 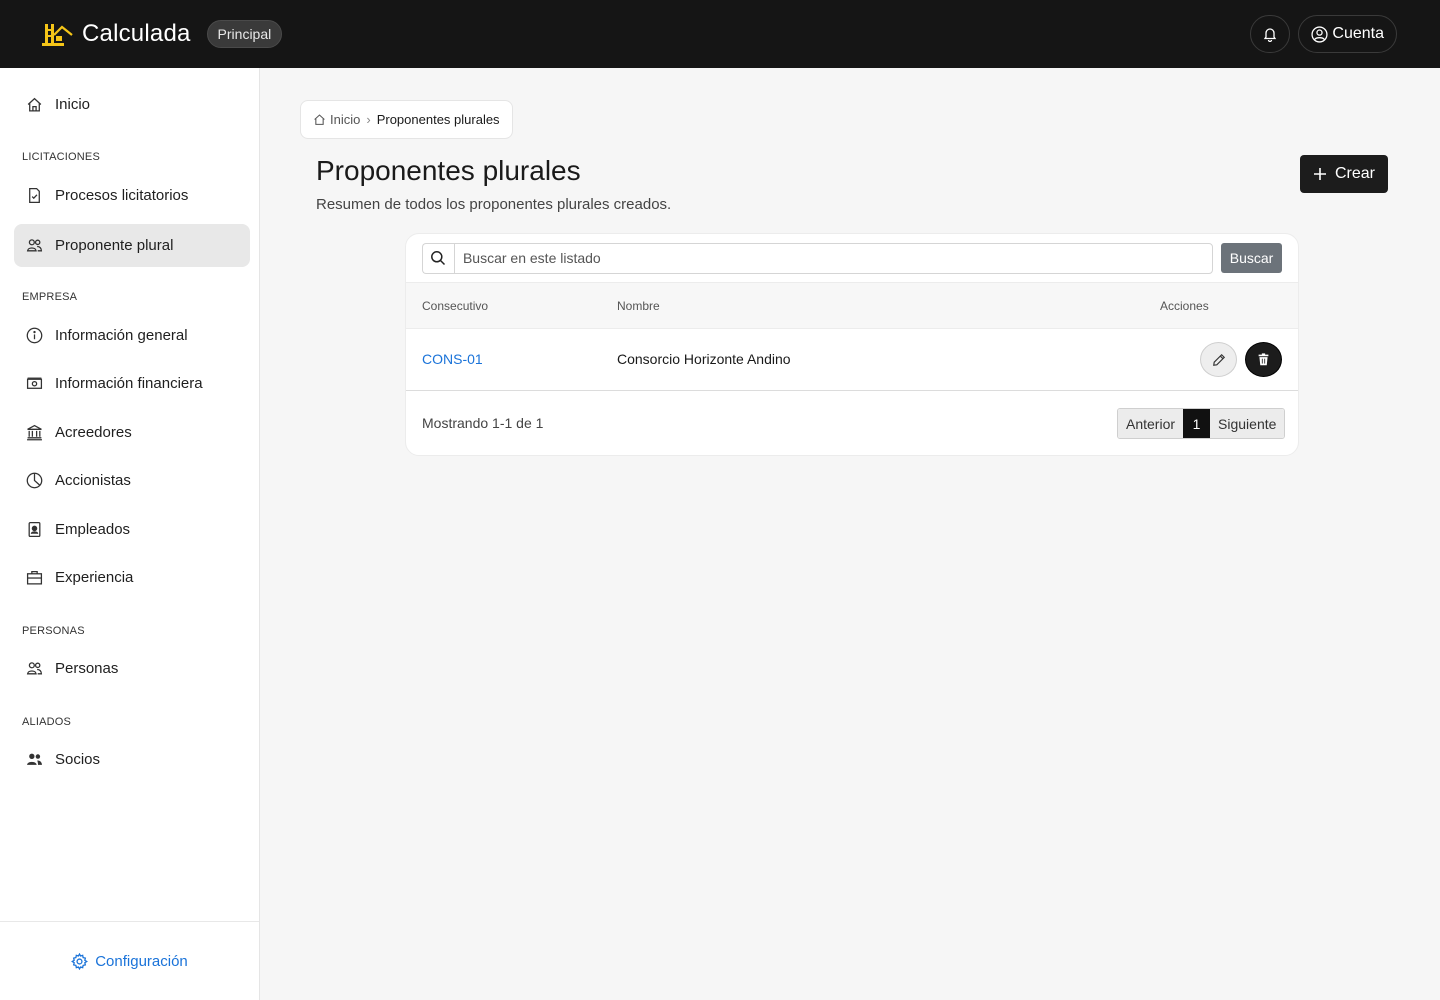 What do you see at coordinates (34, 668) in the screenshot?
I see `people-icon` at bounding box center [34, 668].